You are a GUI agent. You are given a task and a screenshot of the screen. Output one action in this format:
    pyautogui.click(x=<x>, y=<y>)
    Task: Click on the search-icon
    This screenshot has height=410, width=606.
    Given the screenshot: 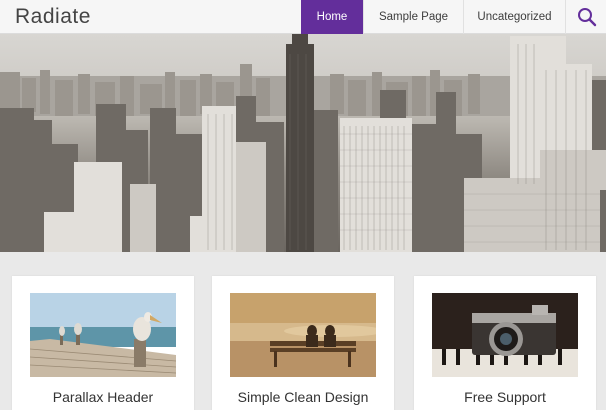 What is the action you would take?
    pyautogui.click(x=586, y=17)
    